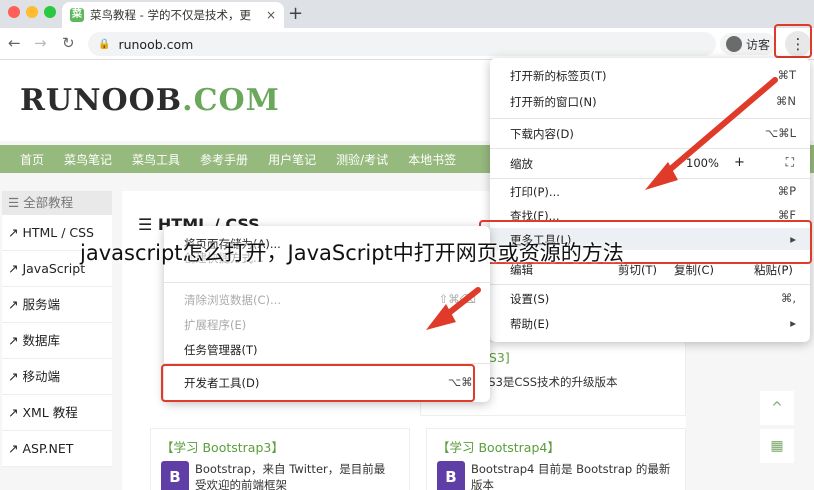  What do you see at coordinates (717, 129) in the screenshot?
I see `arrow-to-more-tools` at bounding box center [717, 129].